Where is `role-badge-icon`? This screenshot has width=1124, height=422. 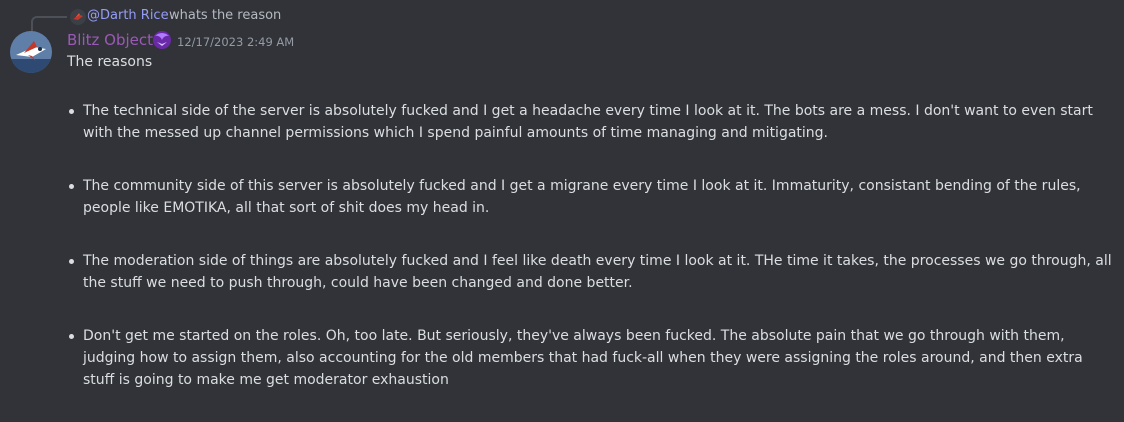 role-badge-icon is located at coordinates (162, 40).